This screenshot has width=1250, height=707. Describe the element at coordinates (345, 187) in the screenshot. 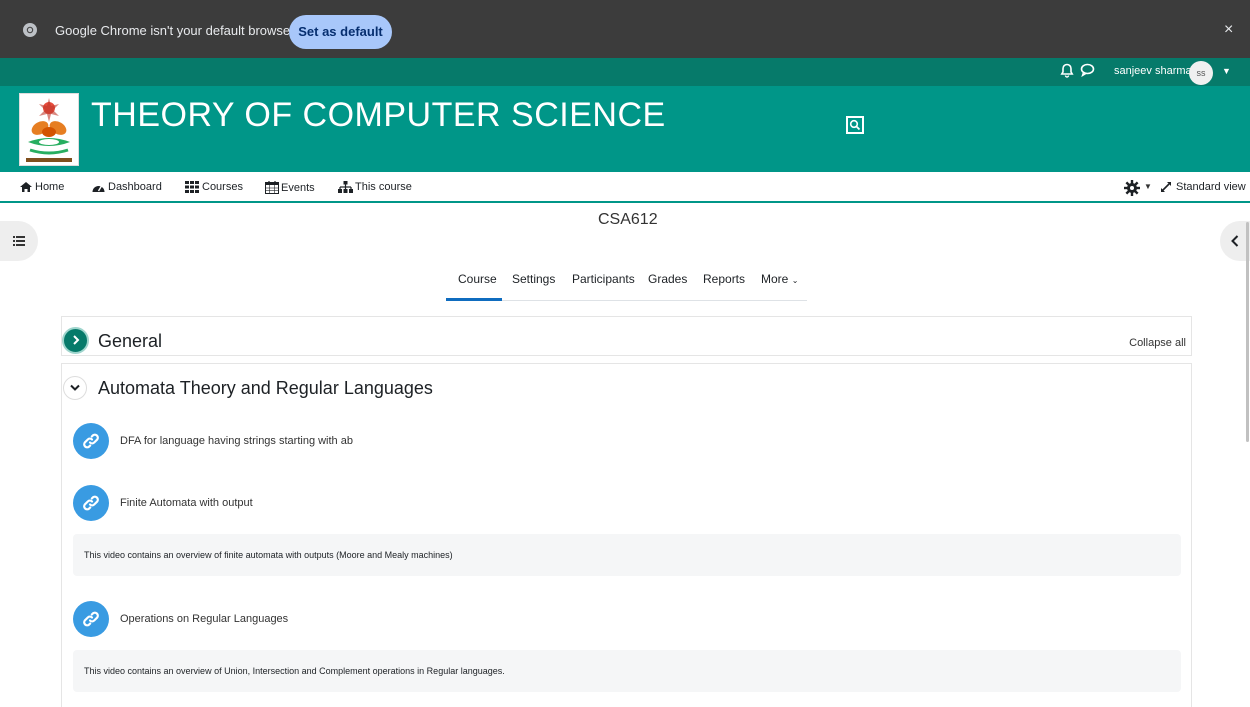

I see `sitemap-icon` at that location.